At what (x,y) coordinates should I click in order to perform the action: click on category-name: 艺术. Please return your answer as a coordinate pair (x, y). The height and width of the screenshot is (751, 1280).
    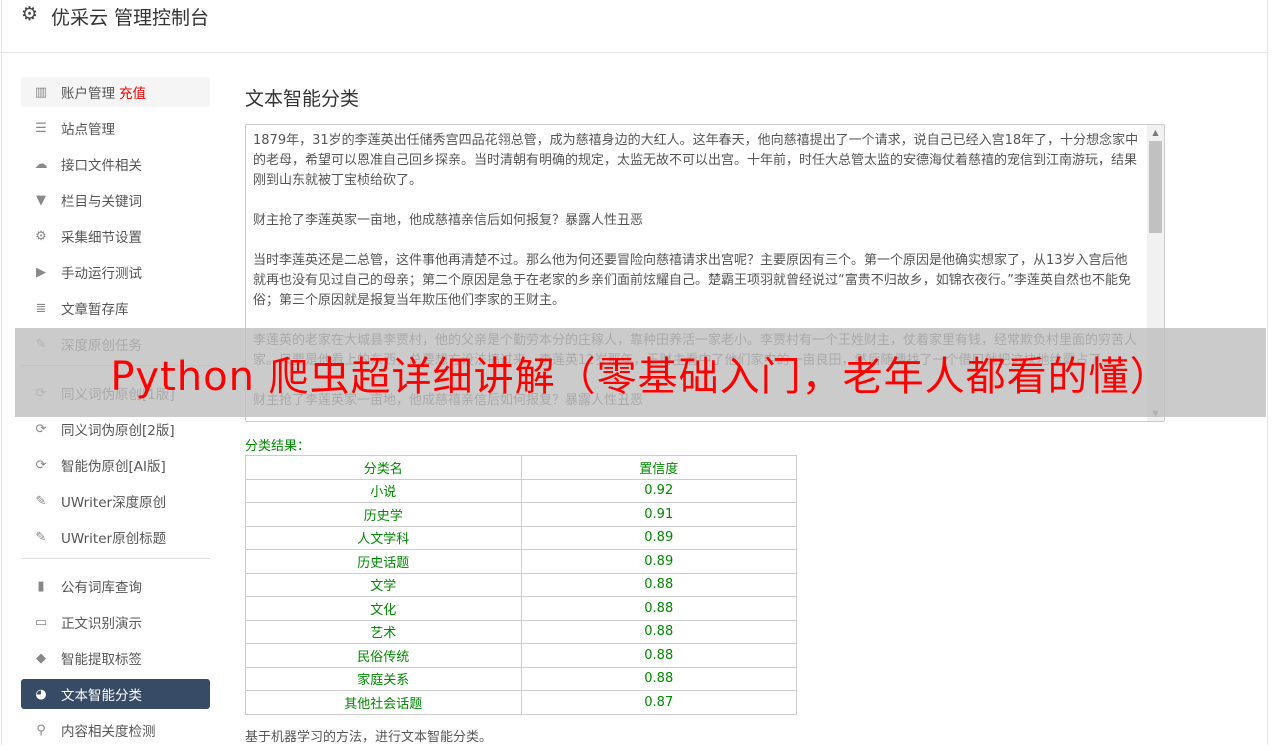
    Looking at the image, I should click on (383, 631).